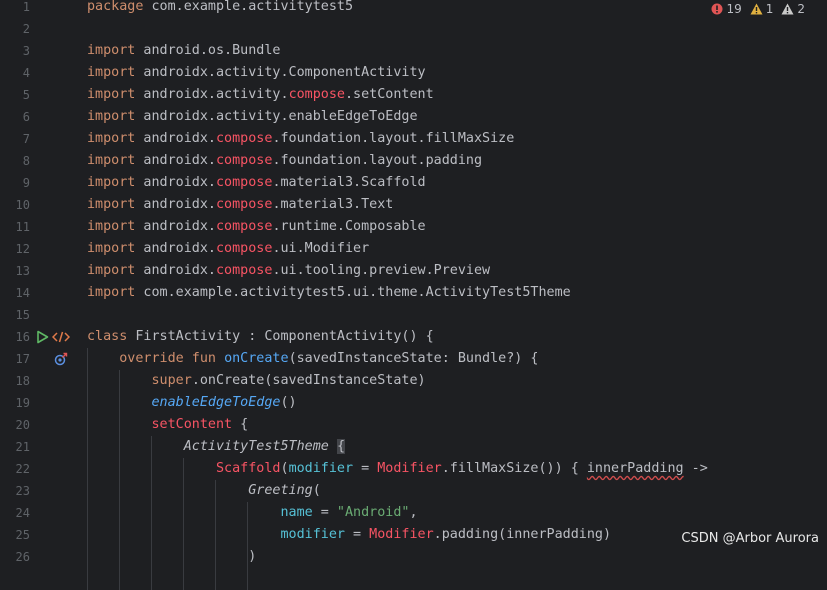  What do you see at coordinates (413, 249) in the screenshot?
I see `code-line: 12 import androidx.compose.ui.Modifier` at bounding box center [413, 249].